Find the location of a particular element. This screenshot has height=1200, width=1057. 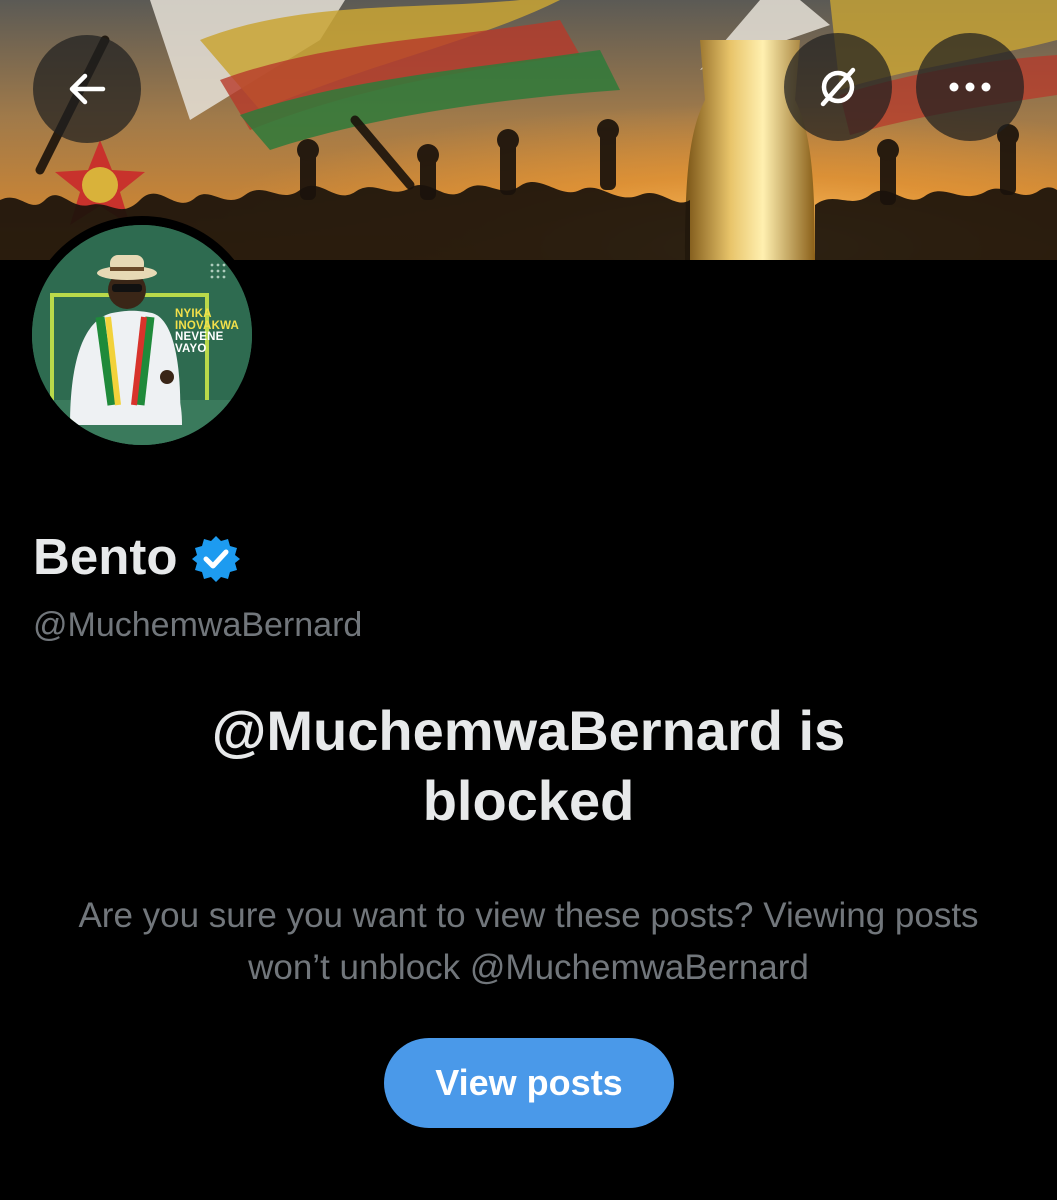

arrow-left-icon is located at coordinates (87, 89).